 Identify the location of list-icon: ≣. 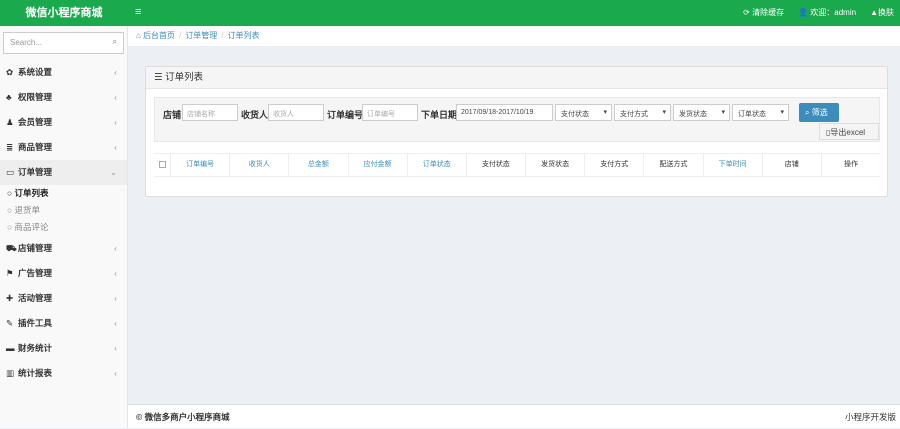
(10, 147).